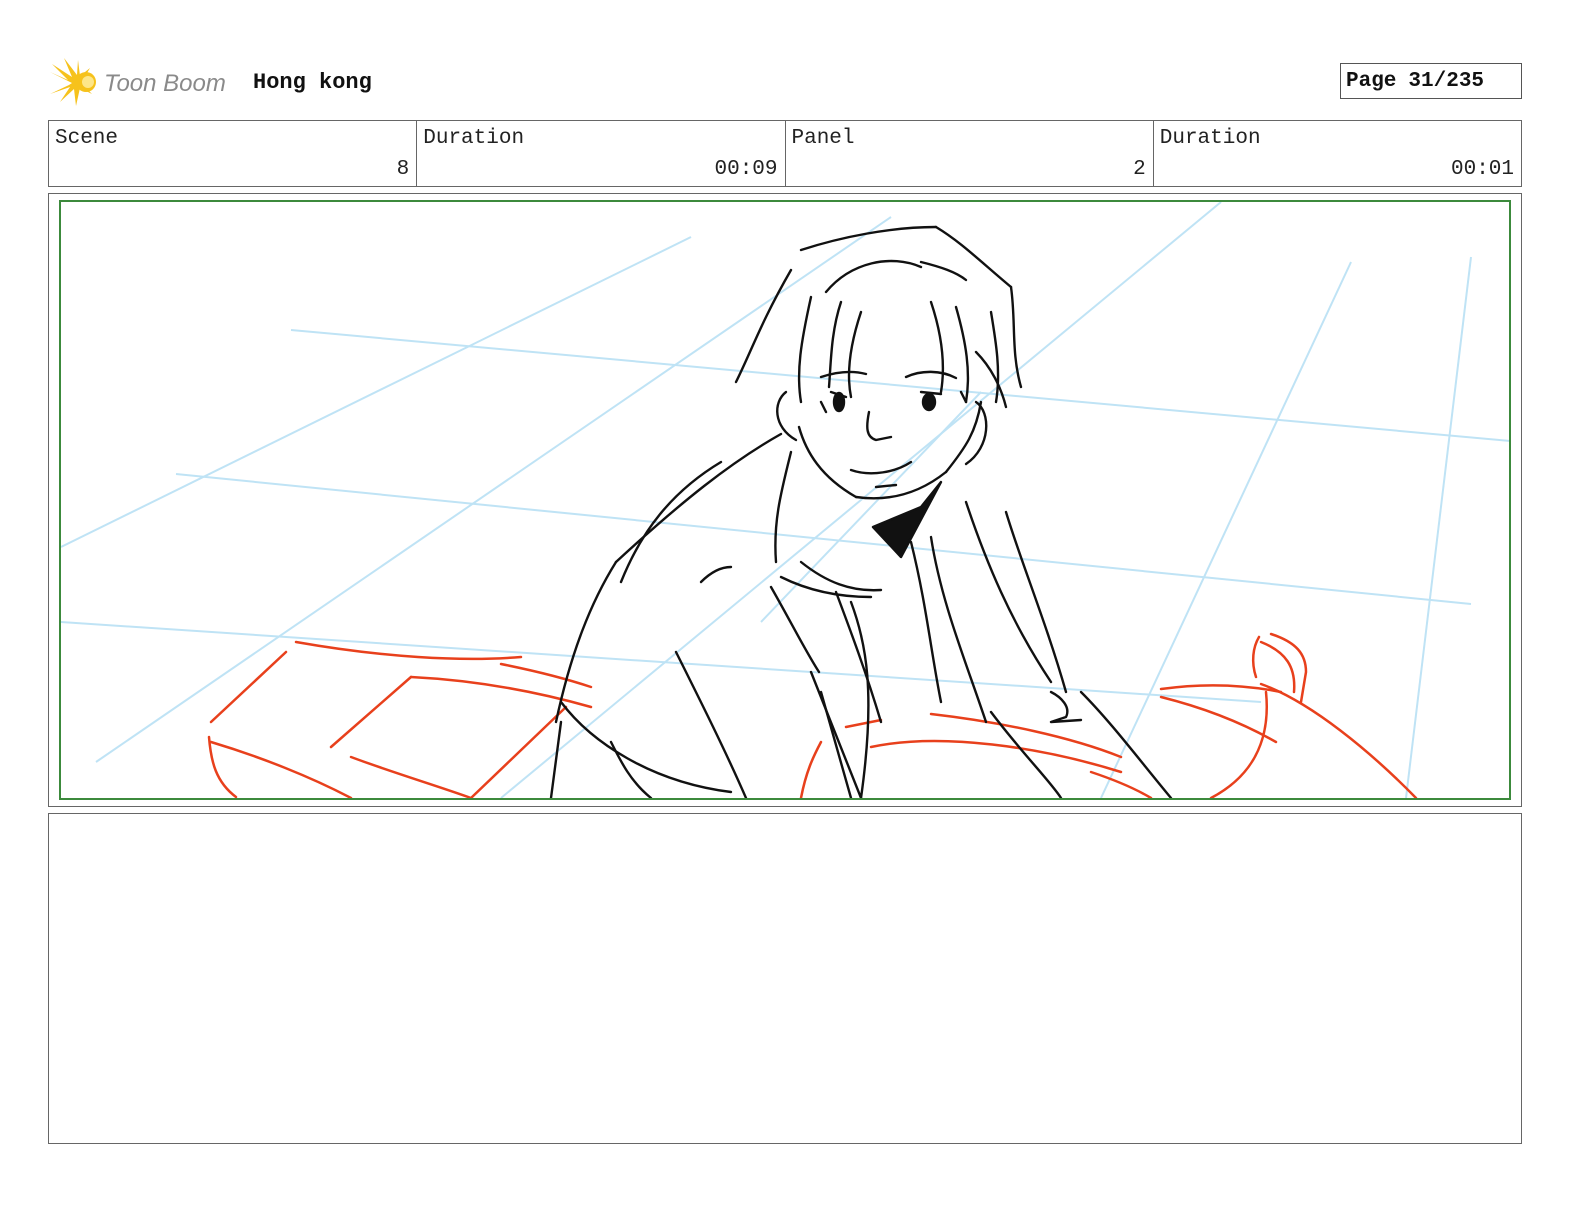 The height and width of the screenshot is (1225, 1582). What do you see at coordinates (823, 138) in the screenshot?
I see `panel-label: Panel` at bounding box center [823, 138].